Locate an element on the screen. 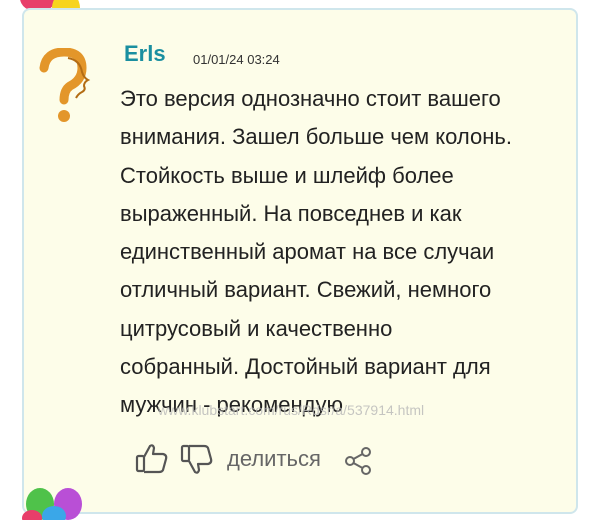 This screenshot has width=600, height=520. thumbs-down-icon is located at coordinates (197, 460).